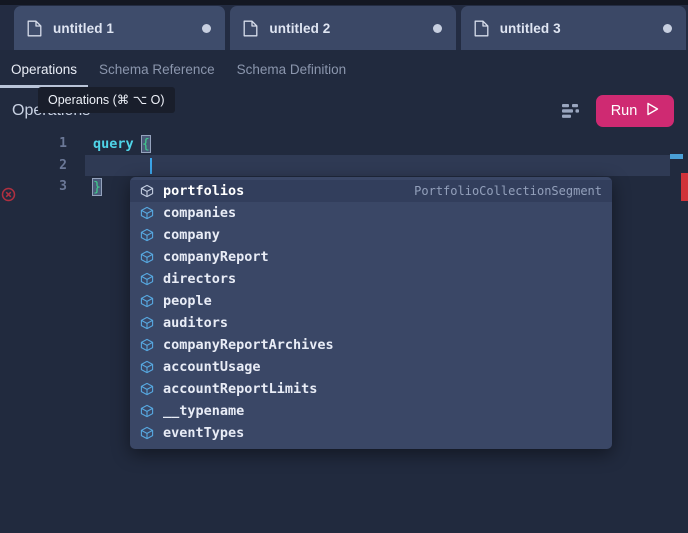 This screenshot has height=533, width=688. Describe the element at coordinates (624, 110) in the screenshot. I see `run-button-label: Run` at that location.